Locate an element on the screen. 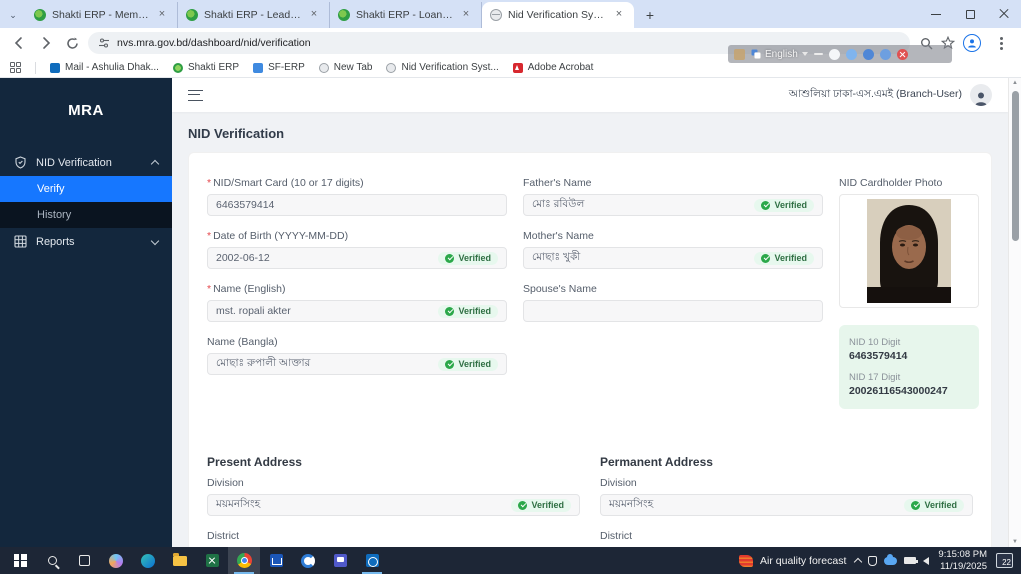  start-button is located at coordinates (20, 560).